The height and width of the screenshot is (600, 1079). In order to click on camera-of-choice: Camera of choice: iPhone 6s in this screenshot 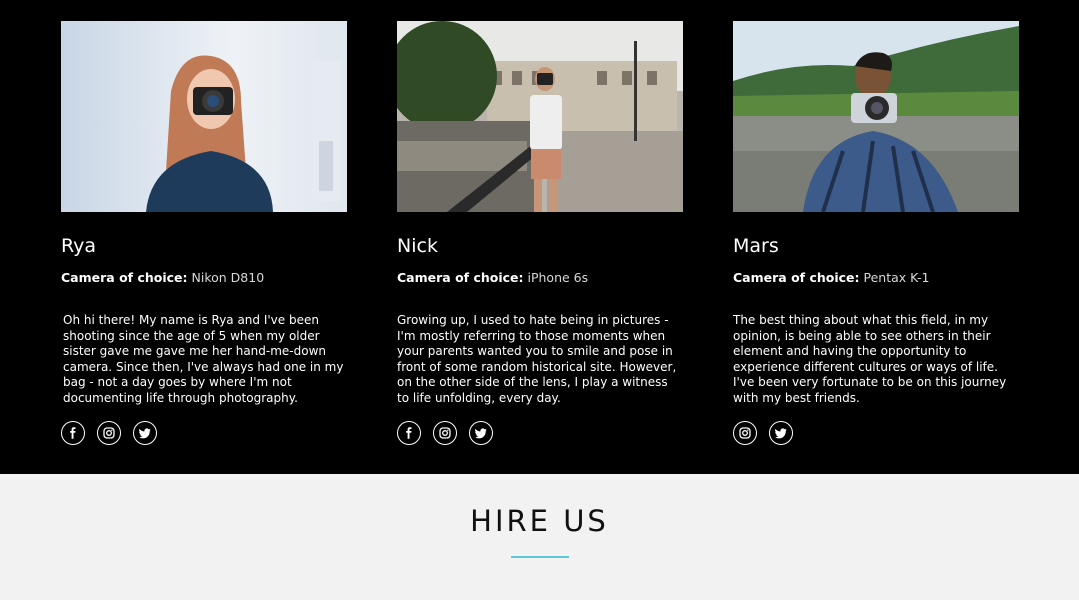, I will do `click(492, 278)`.